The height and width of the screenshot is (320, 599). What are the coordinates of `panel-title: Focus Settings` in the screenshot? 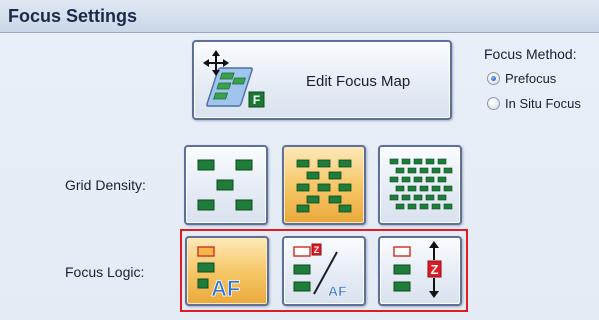 It's located at (73, 16).